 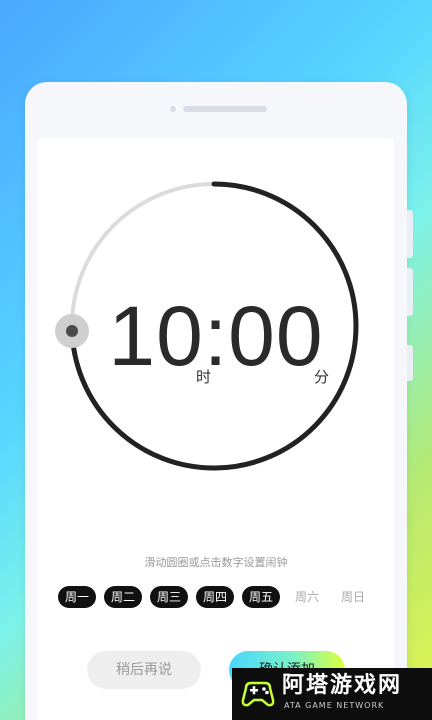 I want to click on site-watermark: 阿塔游戏网 ATA GAME NETWORK, so click(x=332, y=694).